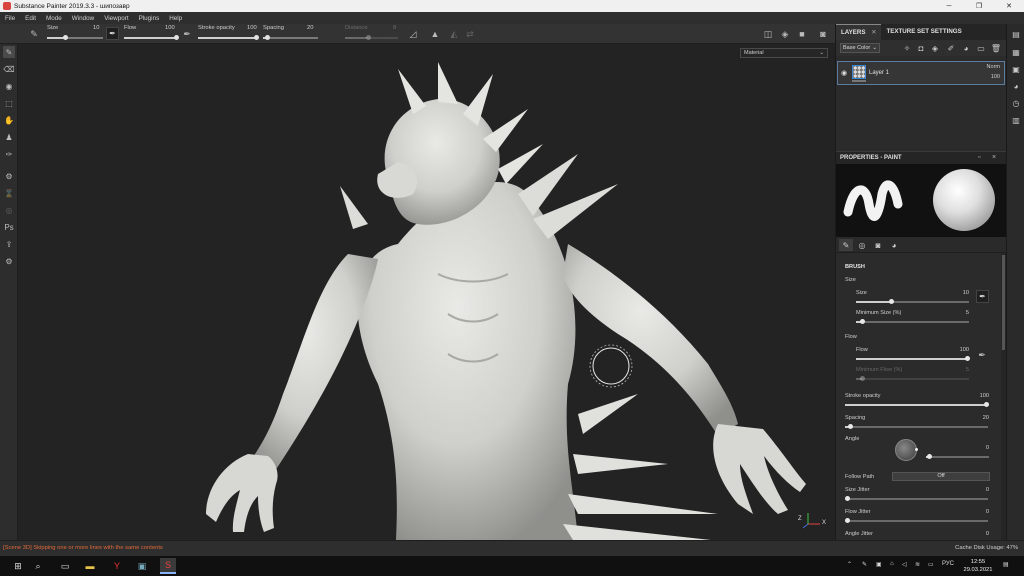  Describe the element at coordinates (802, 34) in the screenshot. I see `video-camera-icon: ■` at that location.